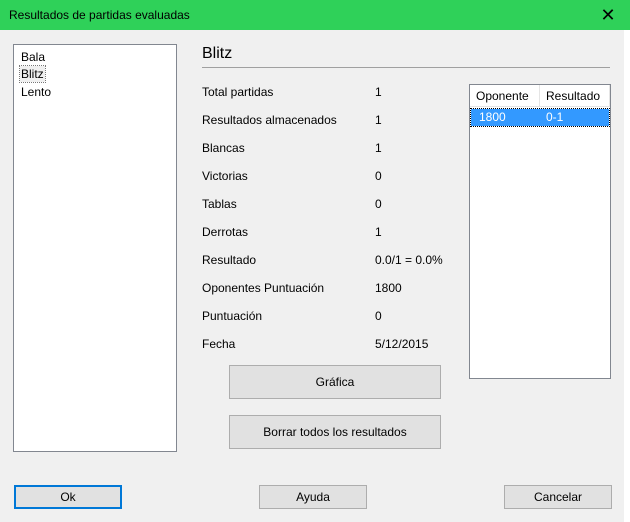 This screenshot has width=630, height=522. Describe the element at coordinates (225, 176) in the screenshot. I see `stat-label-wins: Victorias` at that location.